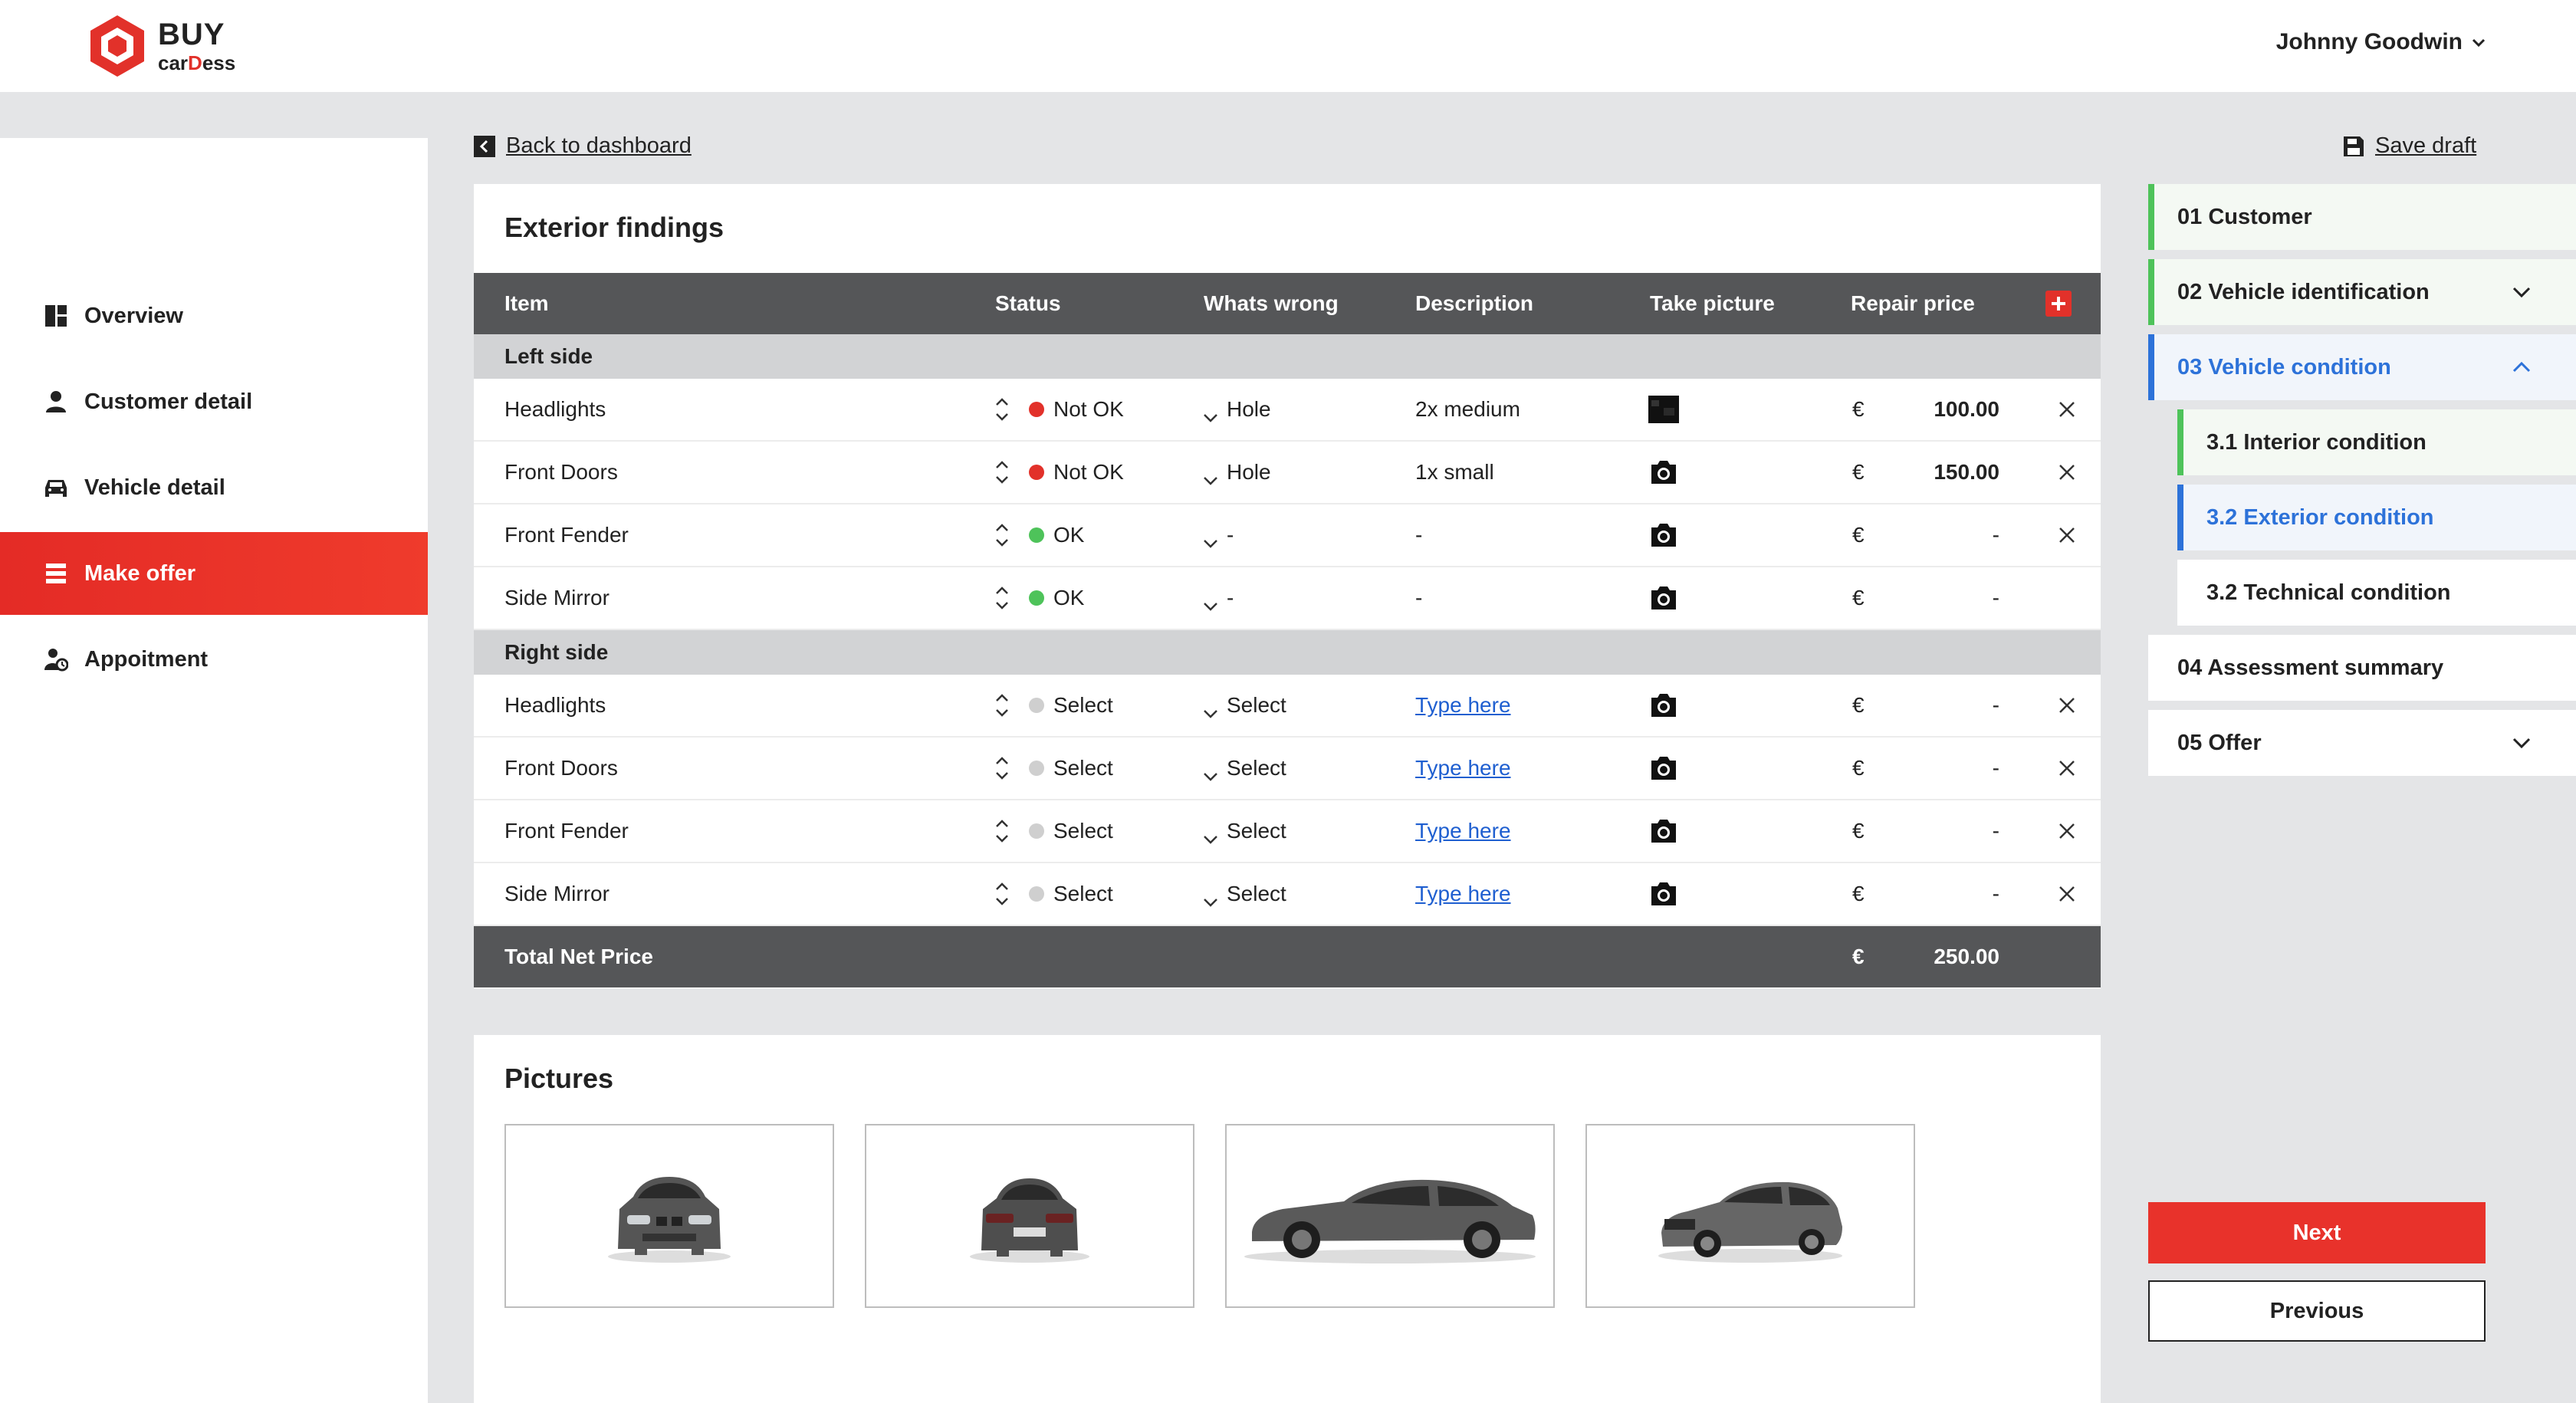 Image resolution: width=2576 pixels, height=1403 pixels. What do you see at coordinates (557, 598) in the screenshot?
I see `item-name: Side Mirror` at bounding box center [557, 598].